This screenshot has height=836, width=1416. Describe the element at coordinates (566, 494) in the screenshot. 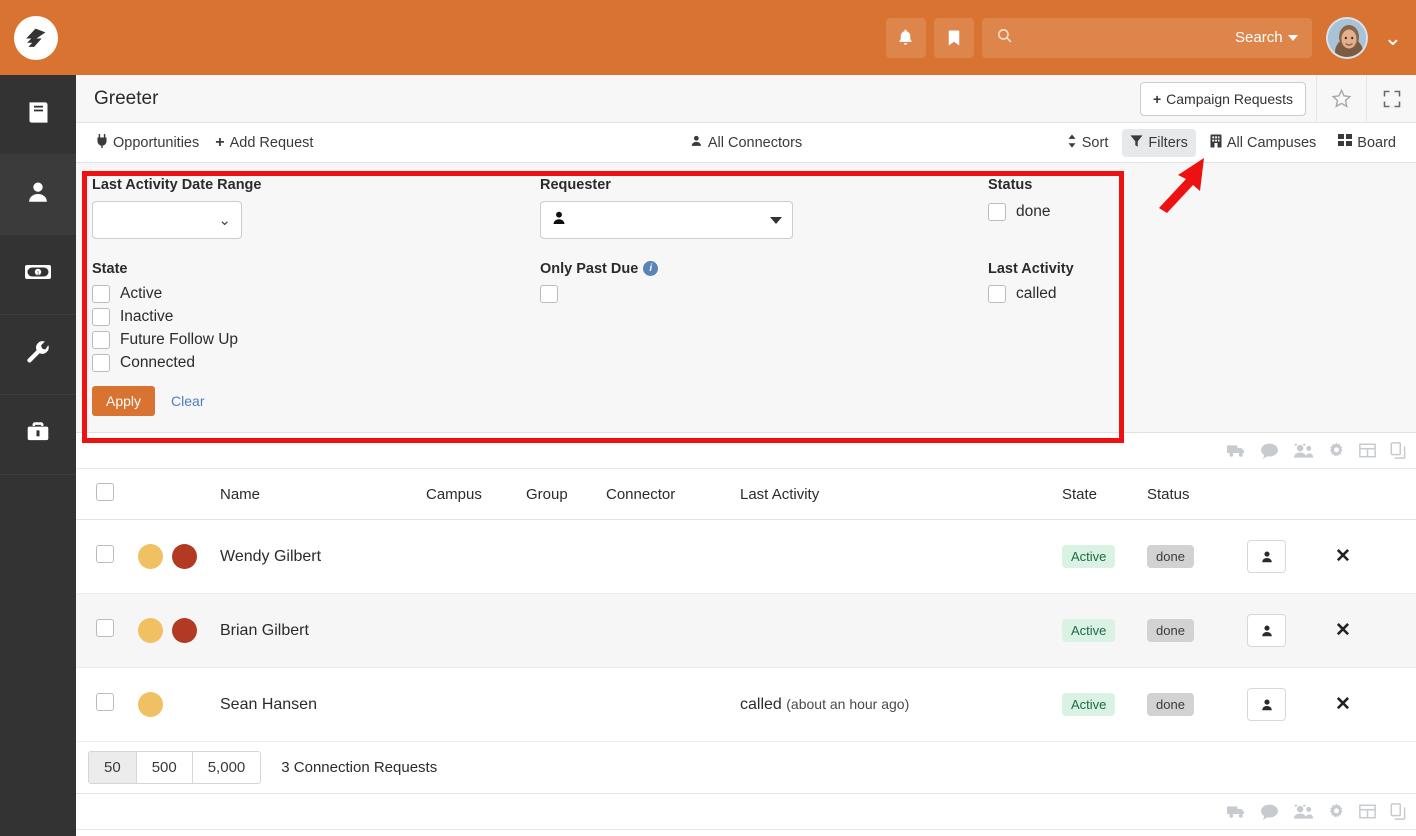

I see `col-group: Group` at that location.